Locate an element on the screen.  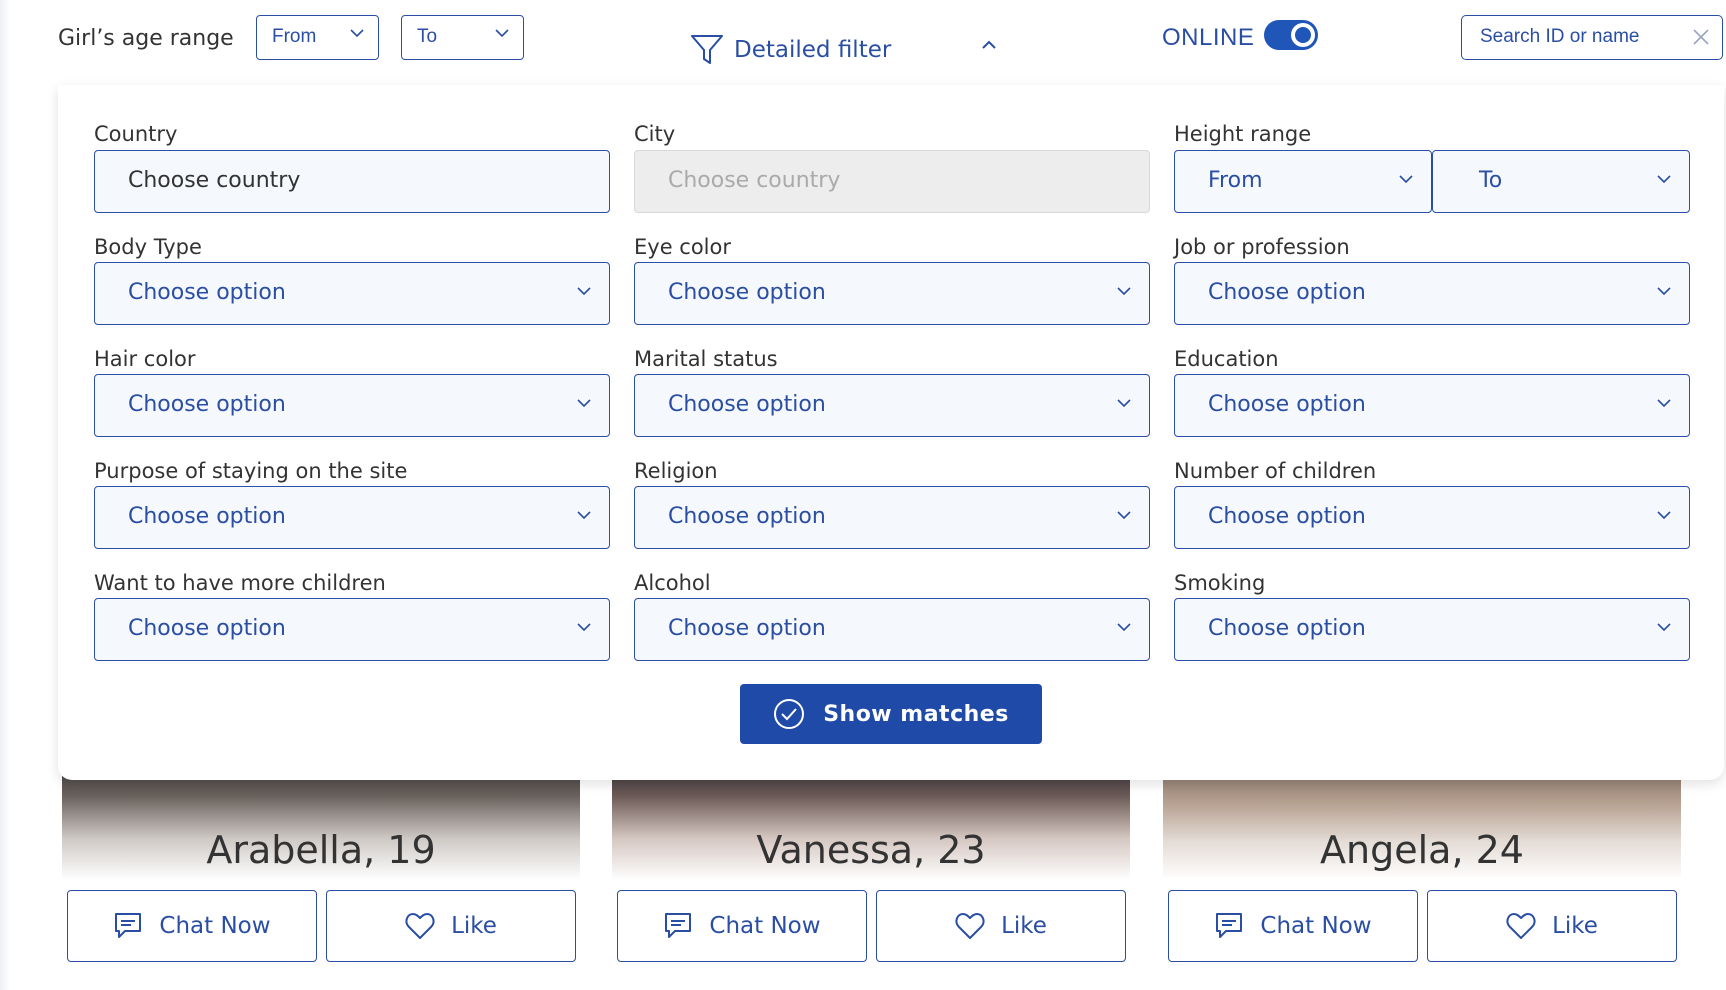
online-label: ONLINE is located at coordinates (1208, 37).